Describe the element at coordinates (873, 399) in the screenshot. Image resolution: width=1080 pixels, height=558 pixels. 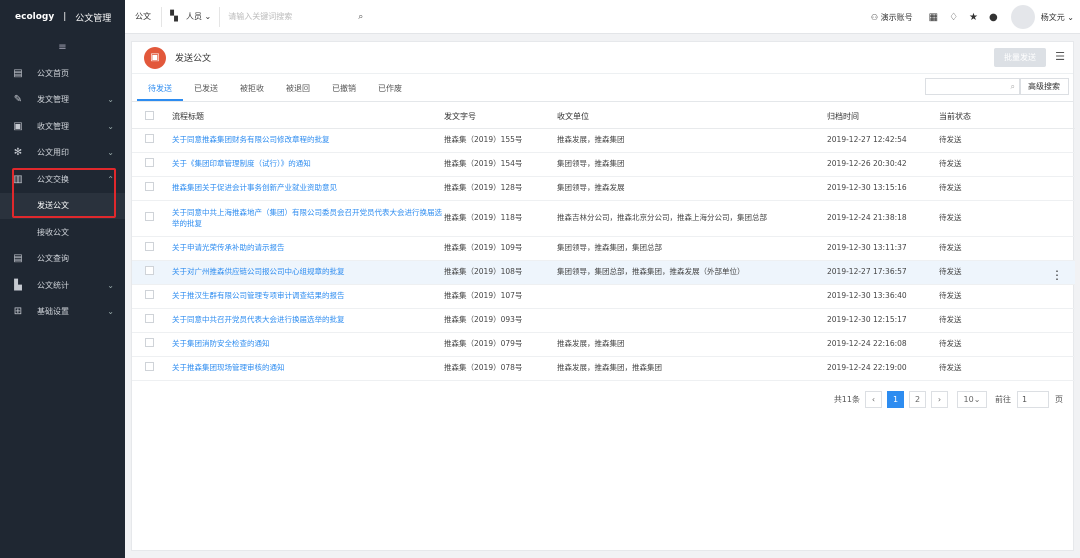
I see `prev-page-button: ‹` at that location.